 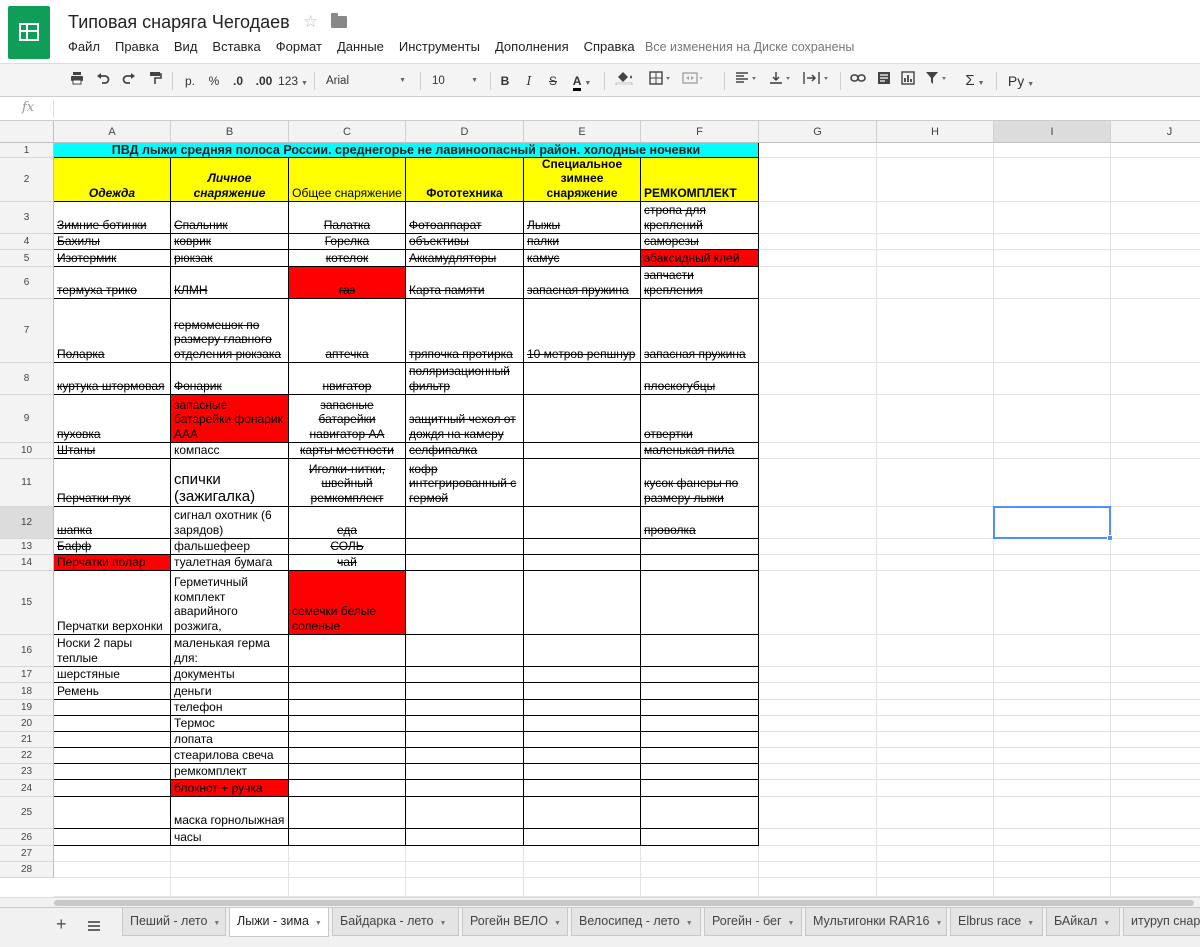 What do you see at coordinates (230, 740) in the screenshot?
I see `item-personal-gear: лопата` at bounding box center [230, 740].